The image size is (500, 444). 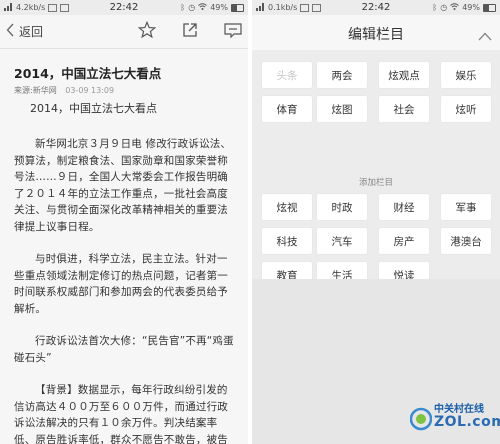 I want to click on back-button: 返回, so click(x=21, y=31).